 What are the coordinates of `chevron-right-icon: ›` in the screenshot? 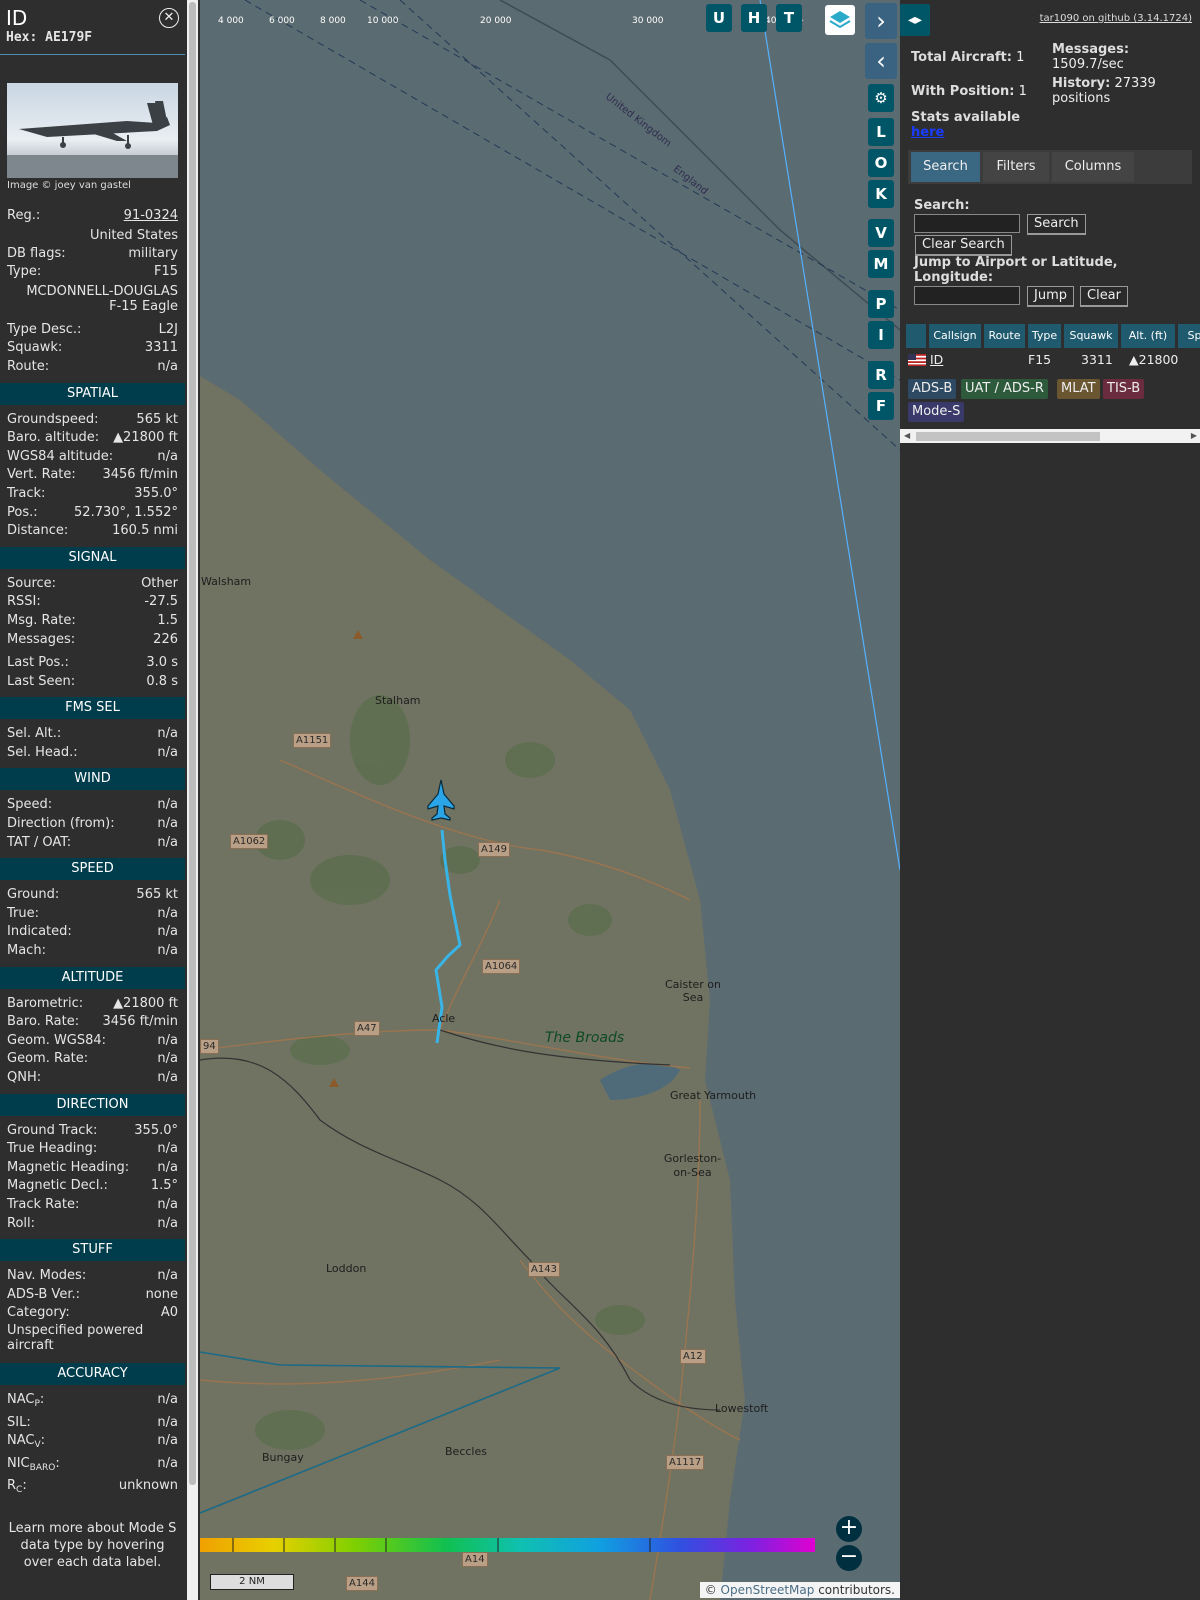 It's located at (881, 21).